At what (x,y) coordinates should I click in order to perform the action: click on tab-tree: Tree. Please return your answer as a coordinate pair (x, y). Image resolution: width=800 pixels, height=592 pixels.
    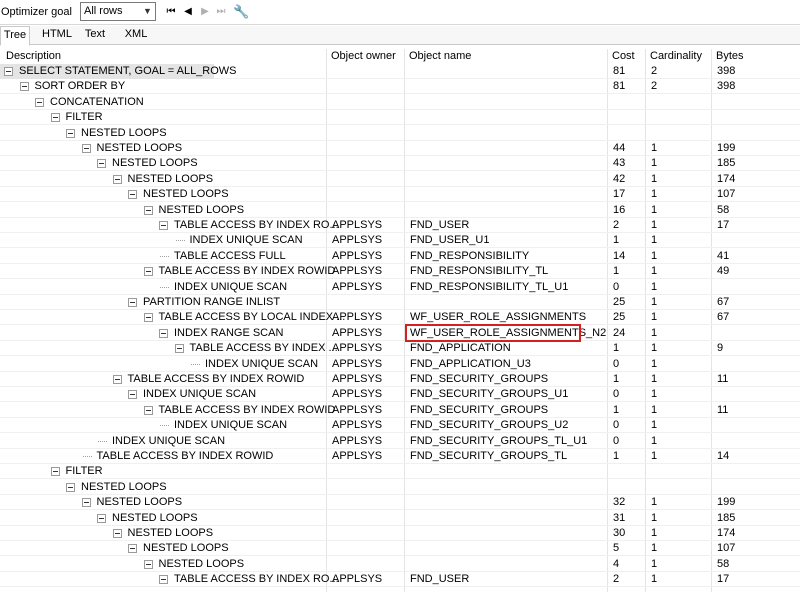
    Looking at the image, I should click on (15, 36).